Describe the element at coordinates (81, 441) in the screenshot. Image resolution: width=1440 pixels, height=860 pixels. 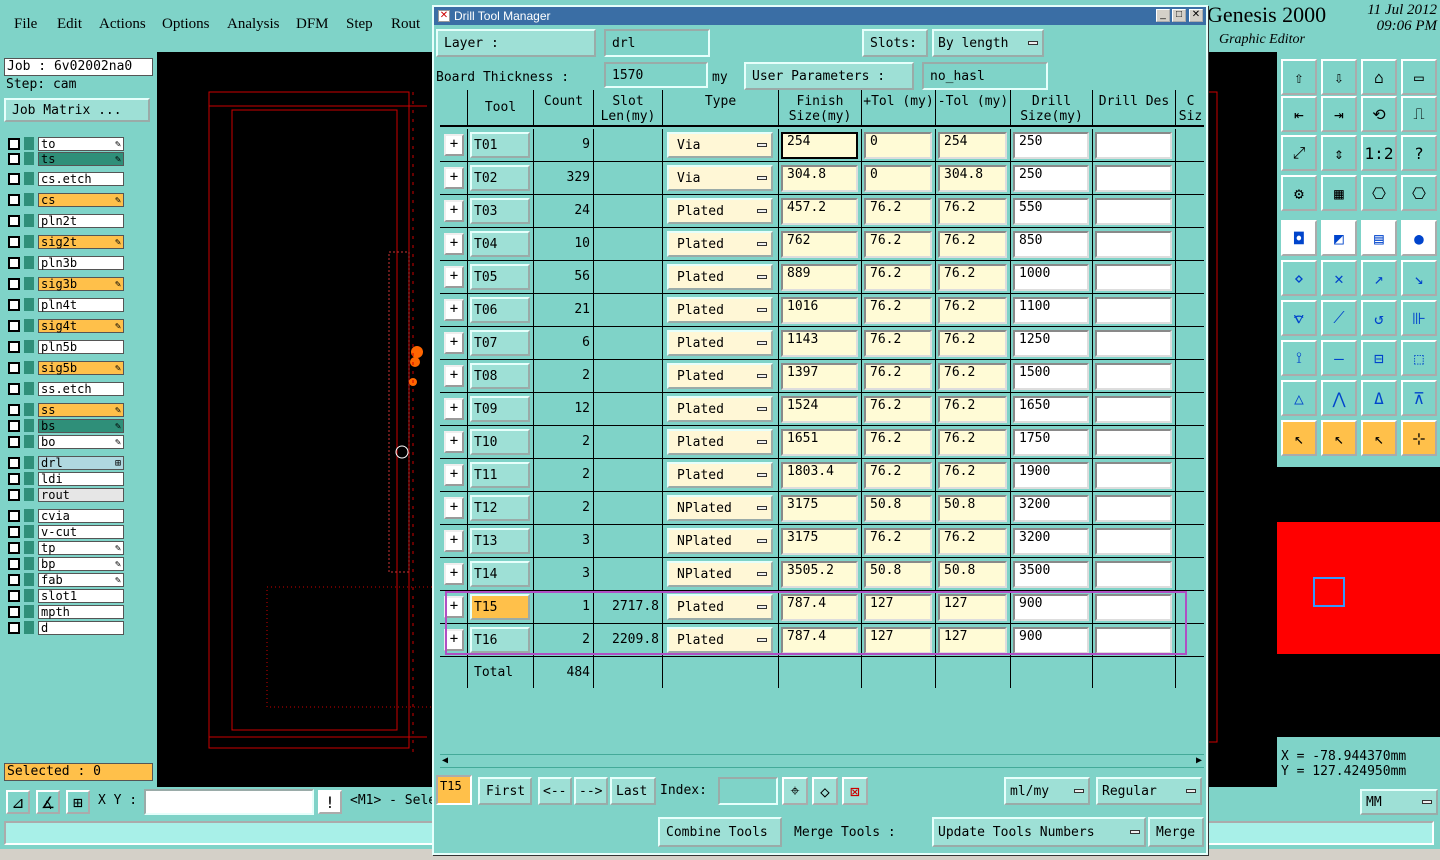
I see `layer-name: bo ✎` at that location.